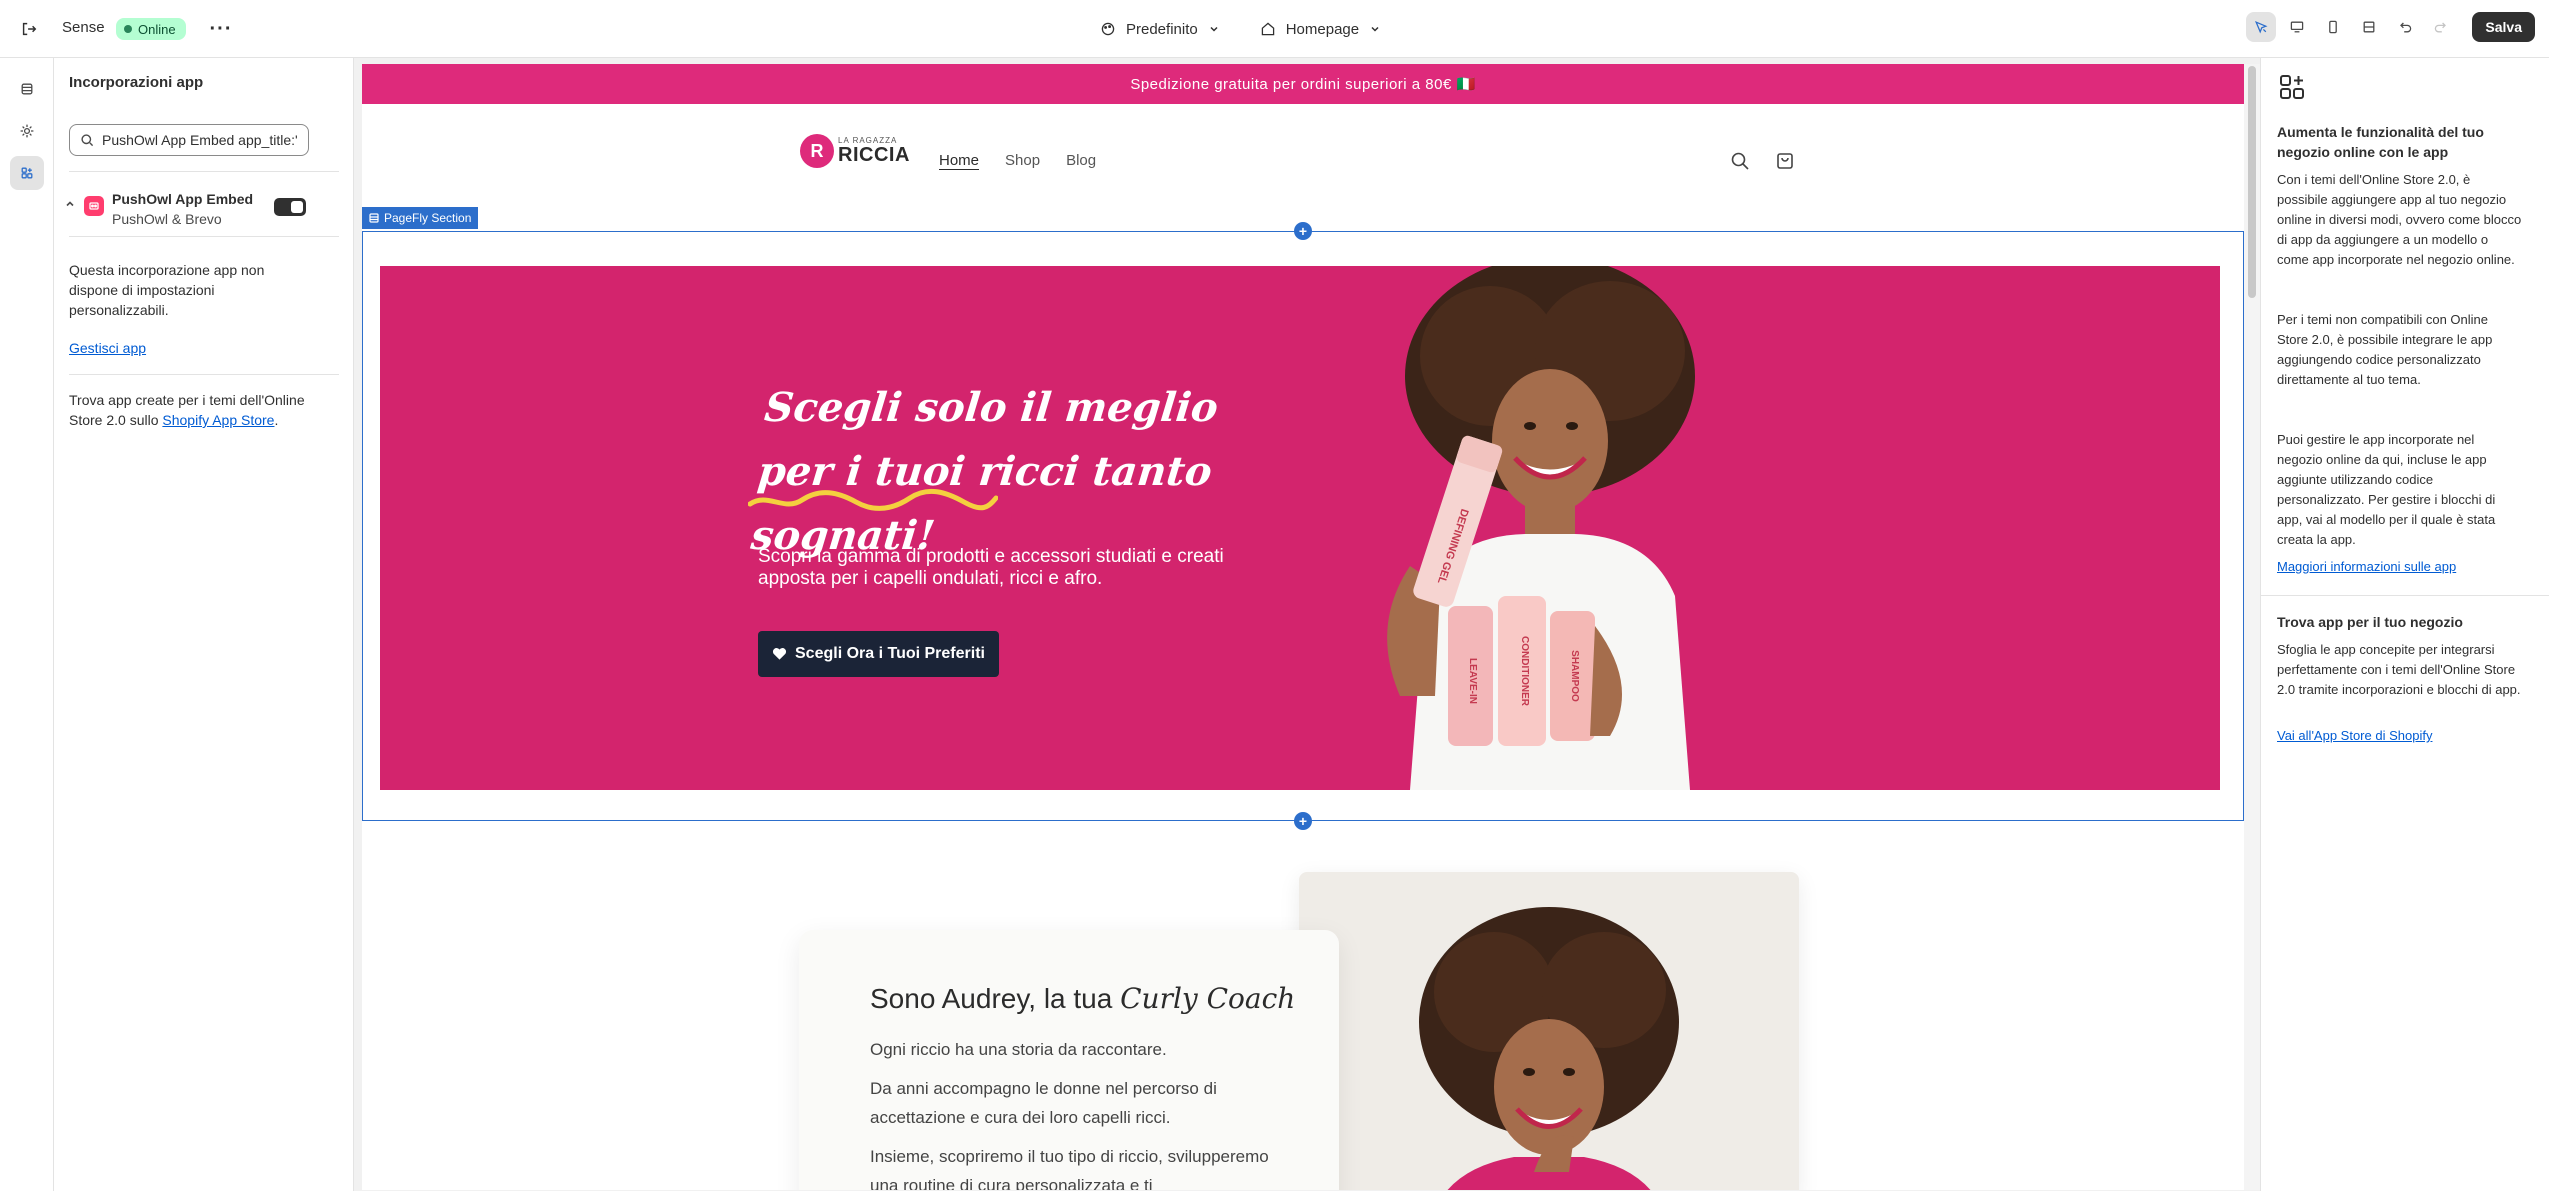  Describe the element at coordinates (1240, 29) in the screenshot. I see `context-selectors: Predefinito Homepage` at that location.